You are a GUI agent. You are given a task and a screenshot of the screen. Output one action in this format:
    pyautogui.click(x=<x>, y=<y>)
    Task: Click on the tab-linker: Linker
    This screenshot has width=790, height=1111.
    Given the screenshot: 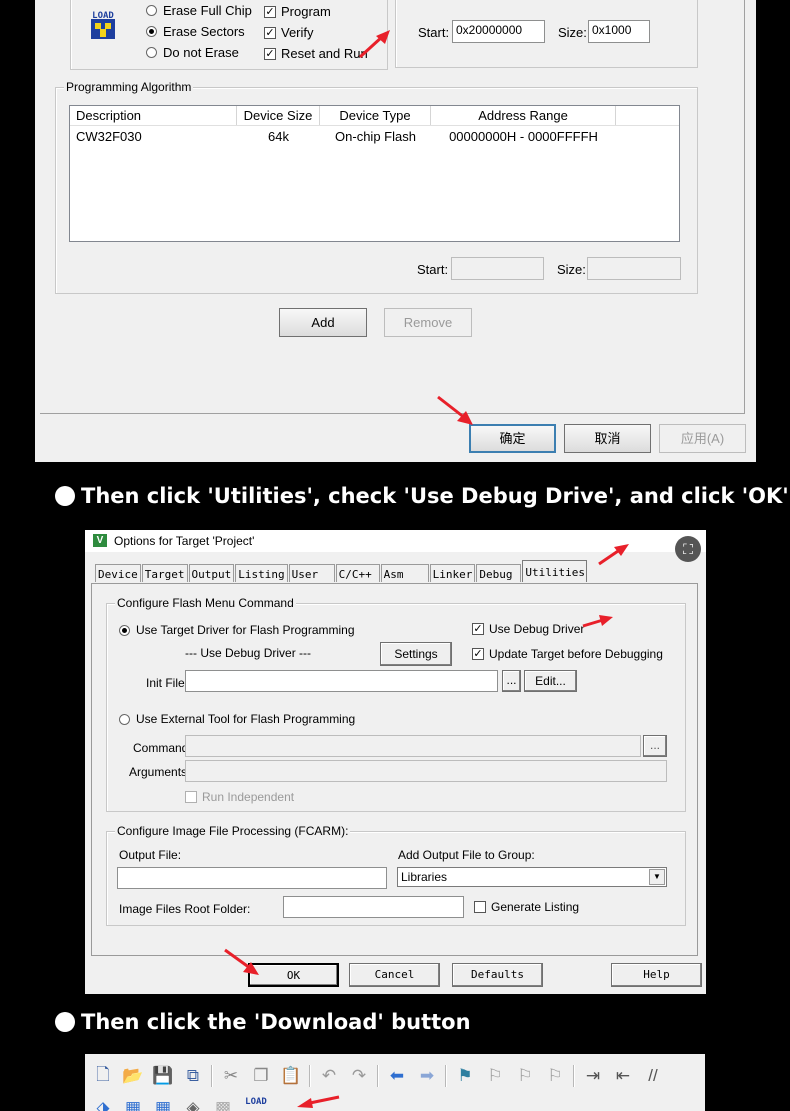 What is the action you would take?
    pyautogui.click(x=452, y=573)
    